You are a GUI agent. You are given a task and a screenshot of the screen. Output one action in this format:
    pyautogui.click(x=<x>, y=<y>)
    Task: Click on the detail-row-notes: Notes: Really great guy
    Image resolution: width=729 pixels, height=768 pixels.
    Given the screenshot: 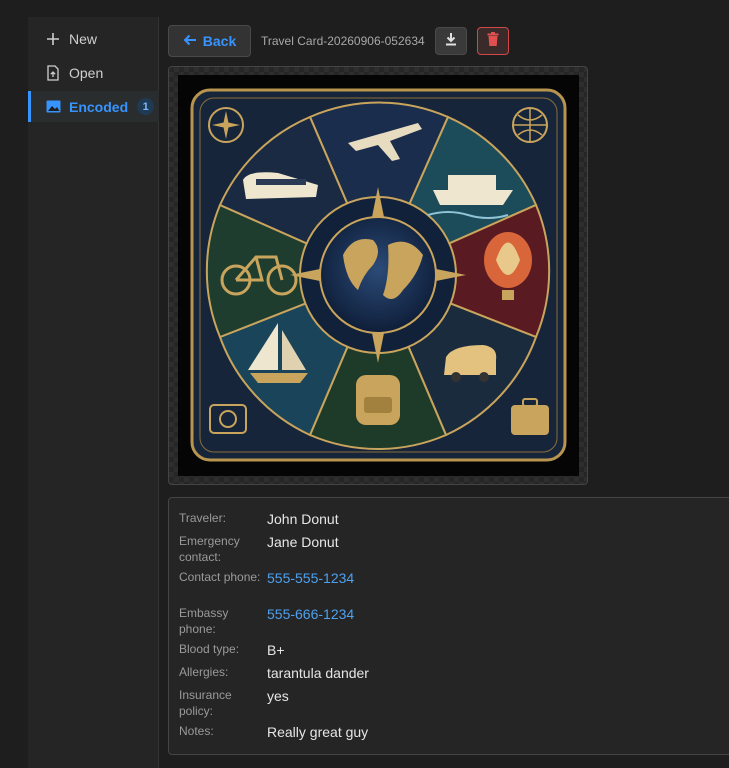 What is the action you would take?
    pyautogui.click(x=273, y=732)
    